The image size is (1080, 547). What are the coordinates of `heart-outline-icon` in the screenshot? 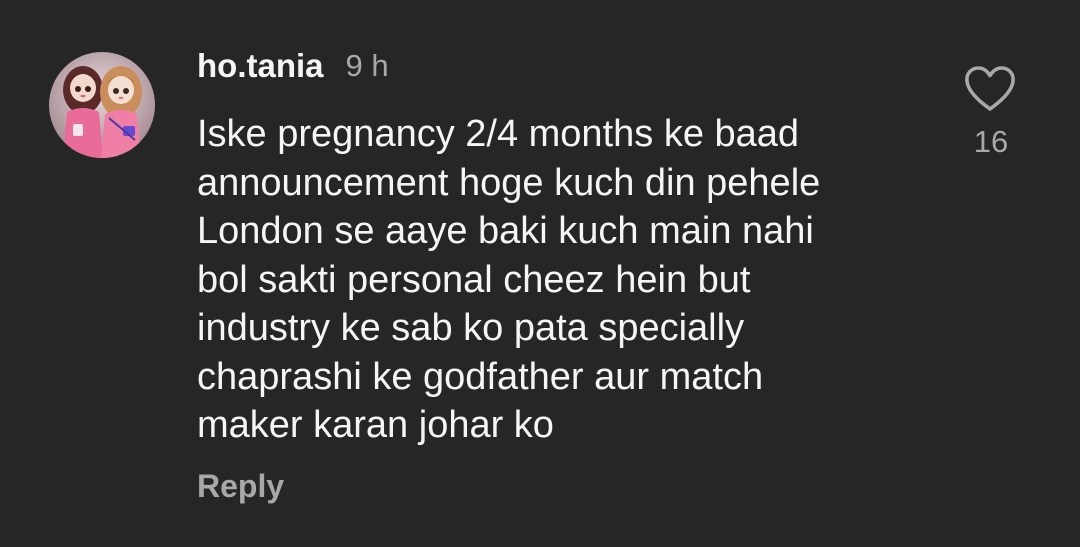 It's located at (990, 88).